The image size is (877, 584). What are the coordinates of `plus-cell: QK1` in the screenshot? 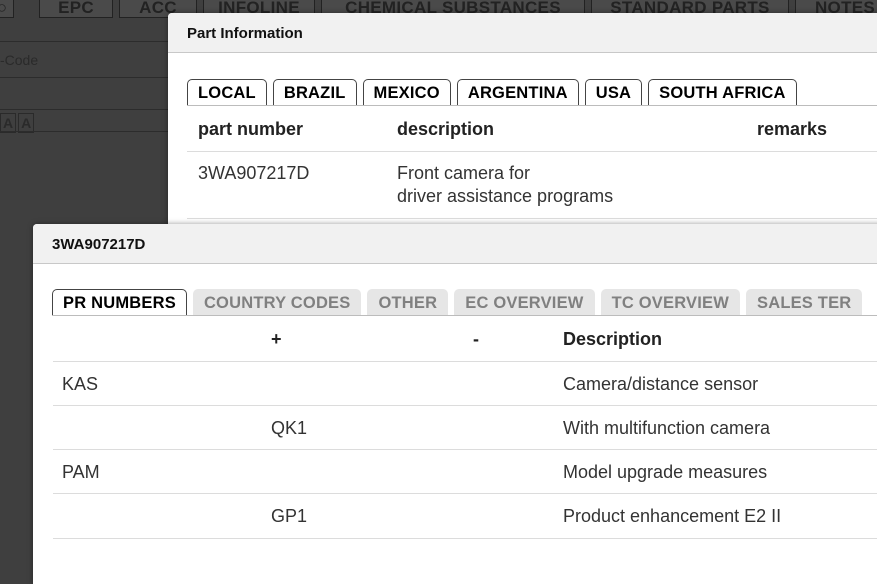 It's located at (289, 428).